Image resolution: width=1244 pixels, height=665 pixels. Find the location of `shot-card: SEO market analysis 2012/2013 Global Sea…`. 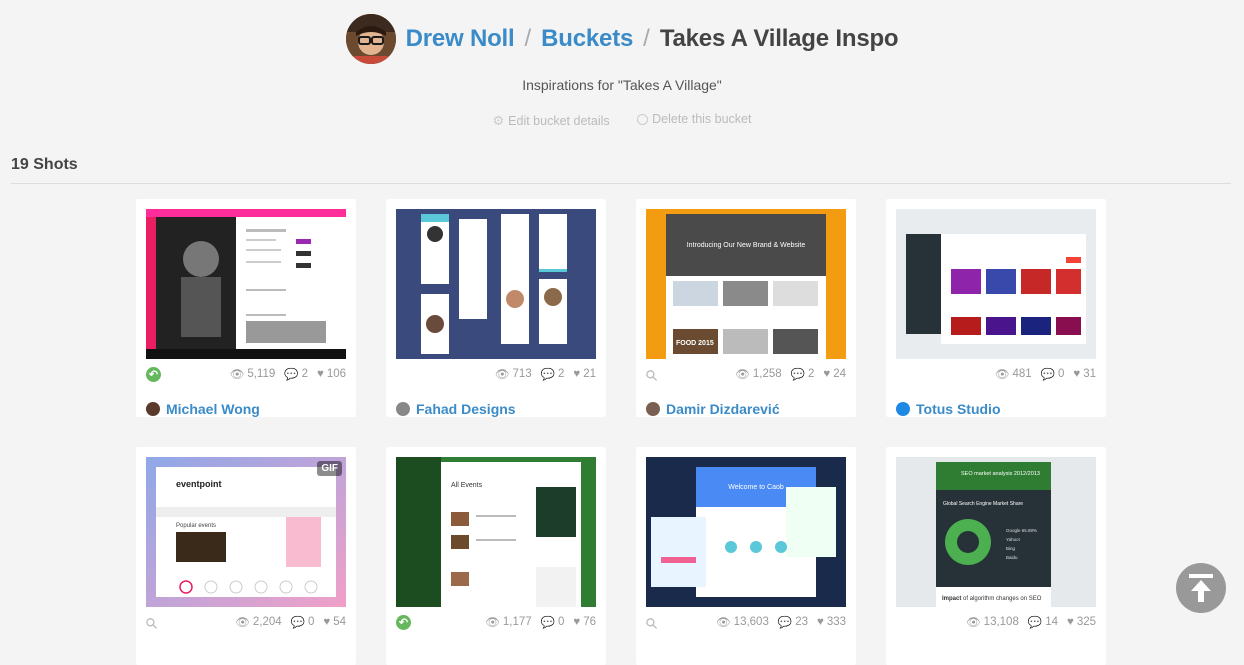

shot-card: SEO market analysis 2012/2013 Global Sea… is located at coordinates (996, 556).